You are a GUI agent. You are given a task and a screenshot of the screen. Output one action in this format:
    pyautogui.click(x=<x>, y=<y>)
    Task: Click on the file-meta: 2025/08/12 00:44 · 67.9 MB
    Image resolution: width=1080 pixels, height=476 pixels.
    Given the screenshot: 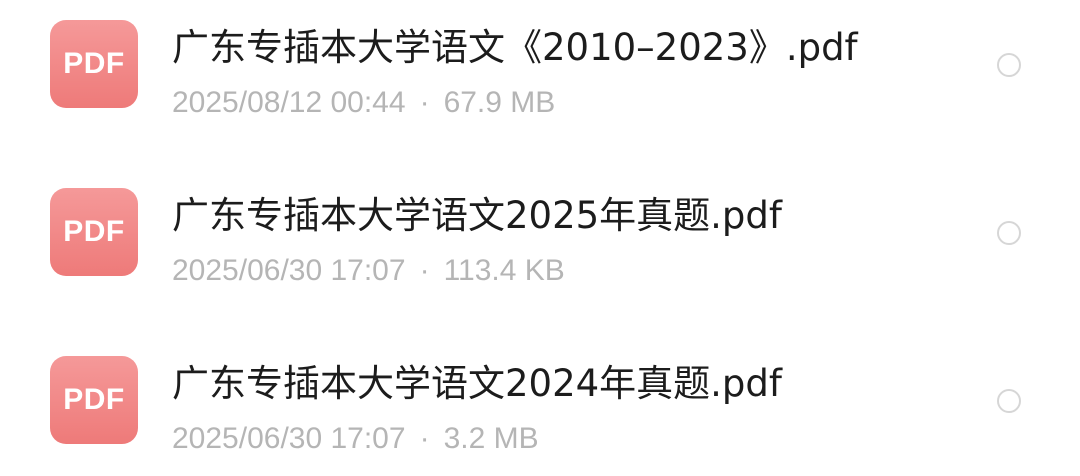 What is the action you would take?
    pyautogui.click(x=363, y=103)
    